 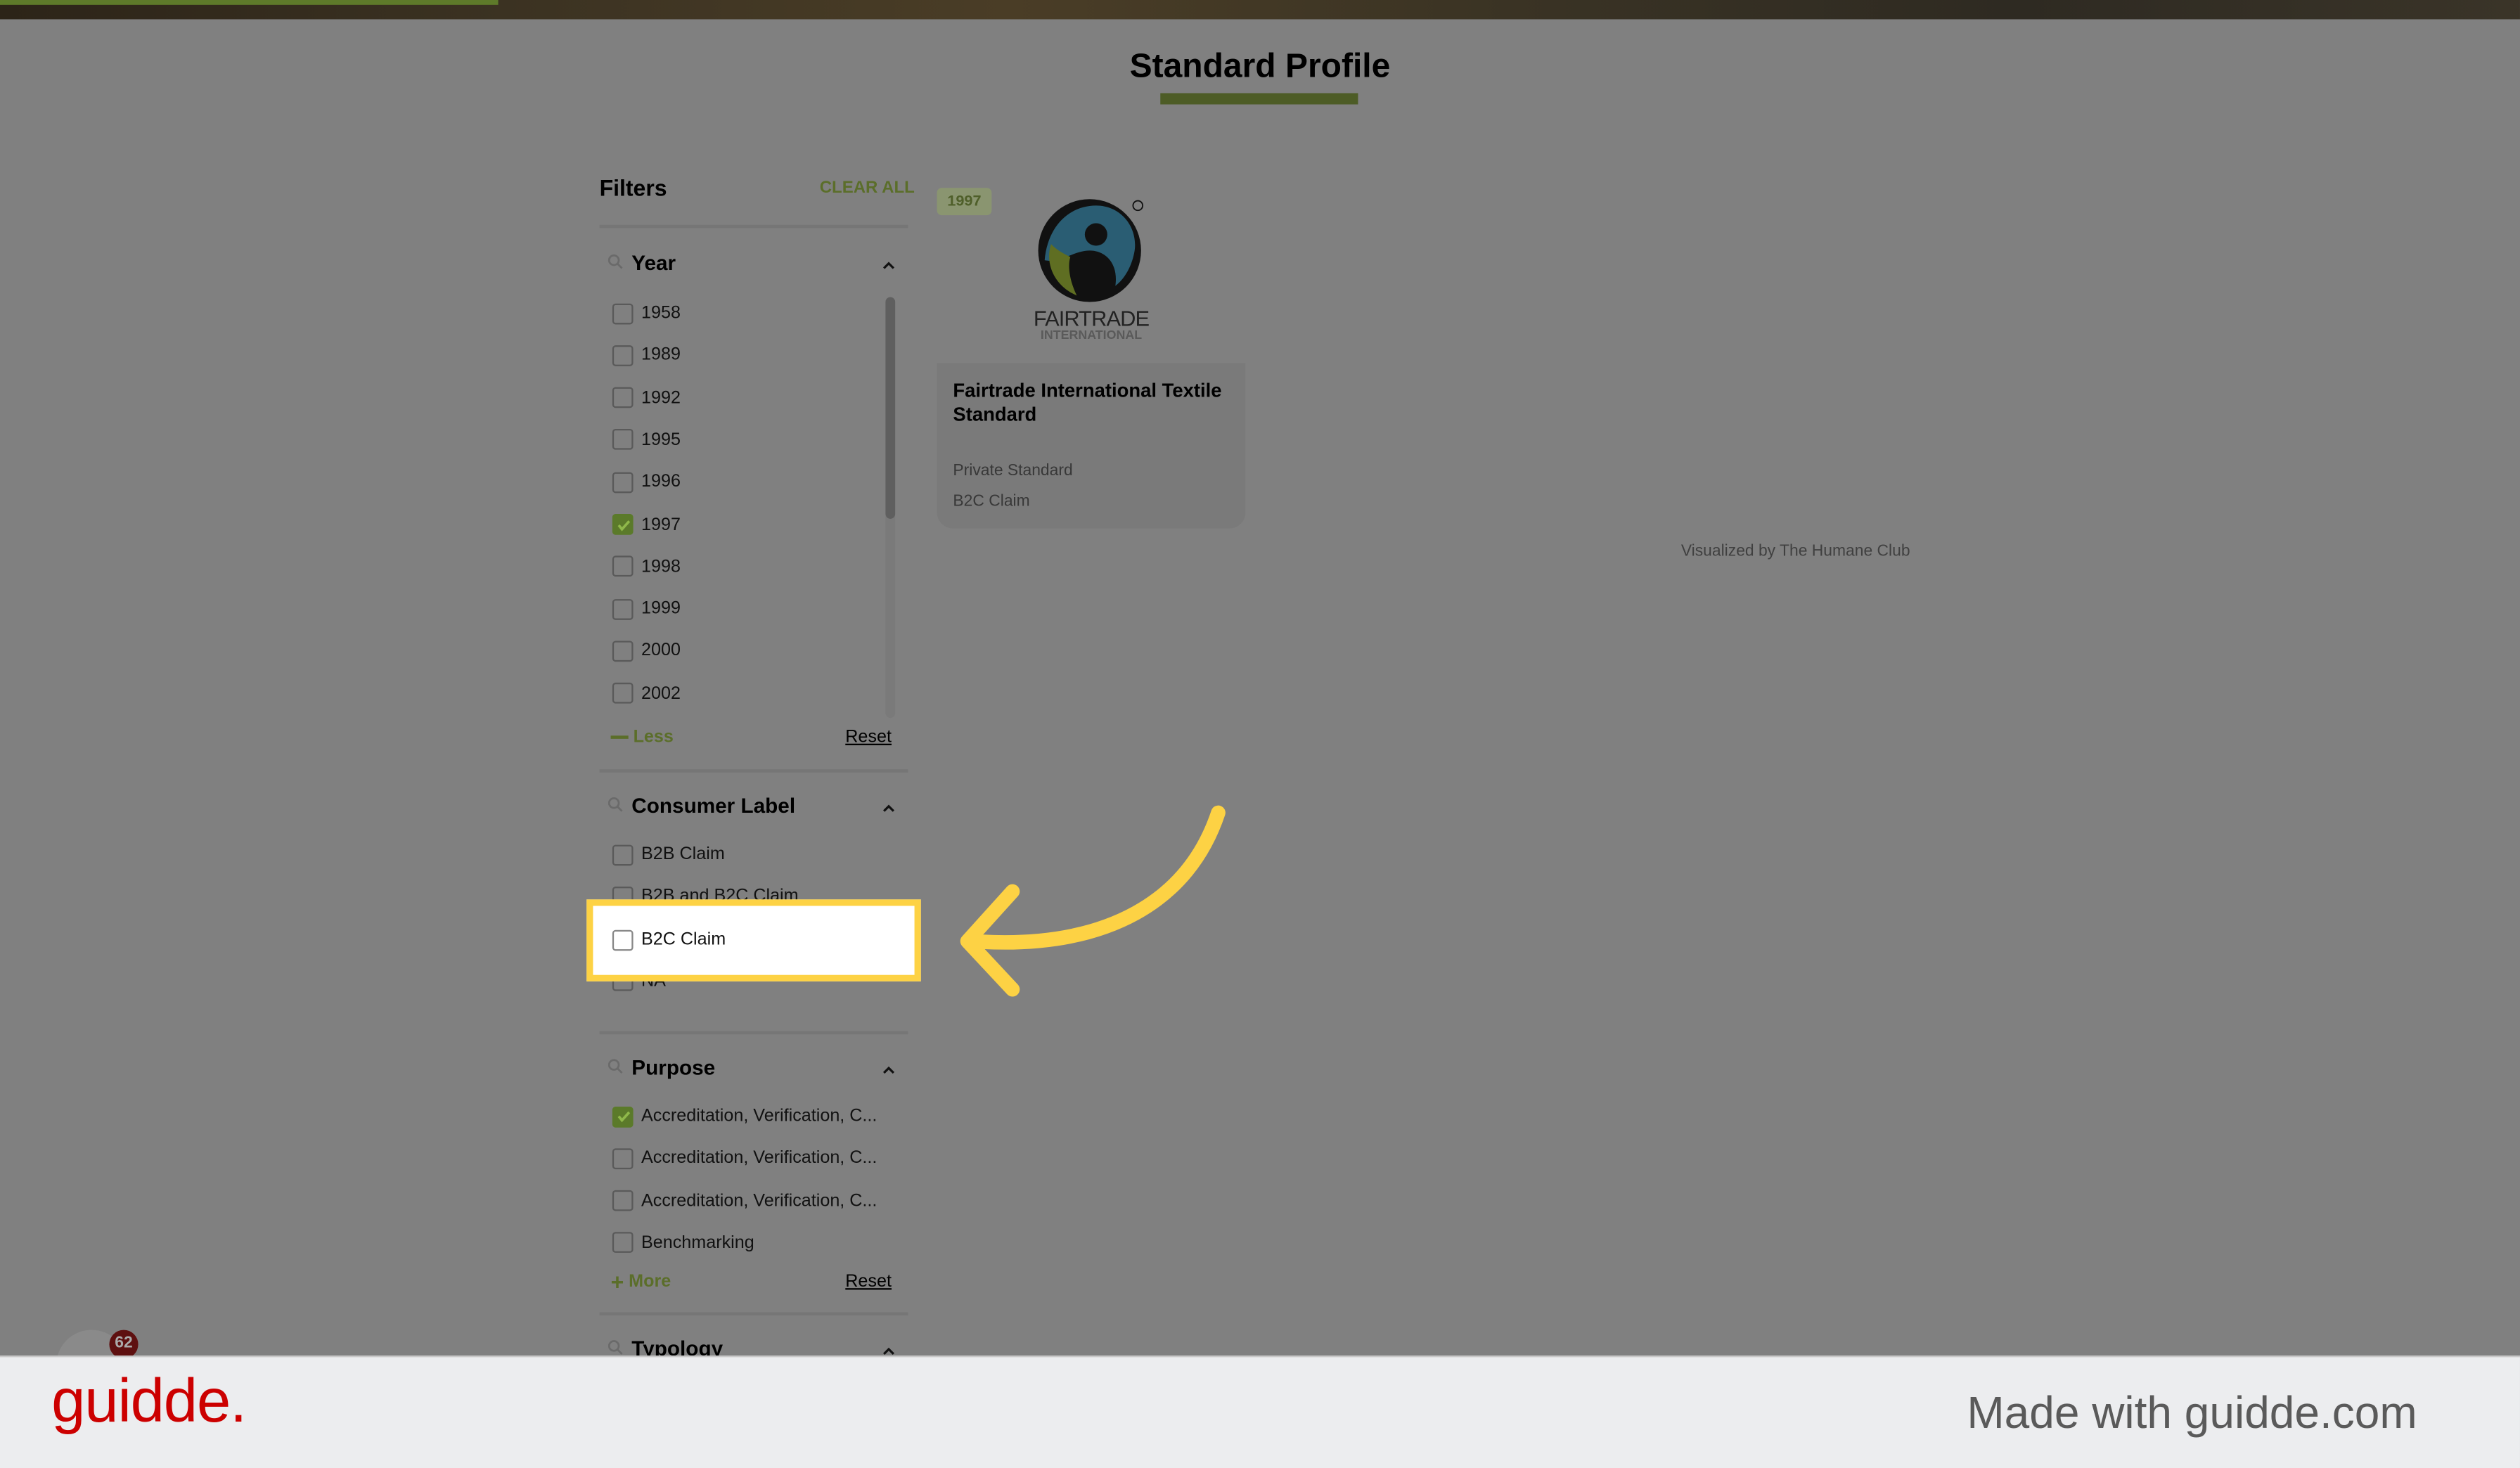 What do you see at coordinates (1259, 99) in the screenshot?
I see `title-underline` at bounding box center [1259, 99].